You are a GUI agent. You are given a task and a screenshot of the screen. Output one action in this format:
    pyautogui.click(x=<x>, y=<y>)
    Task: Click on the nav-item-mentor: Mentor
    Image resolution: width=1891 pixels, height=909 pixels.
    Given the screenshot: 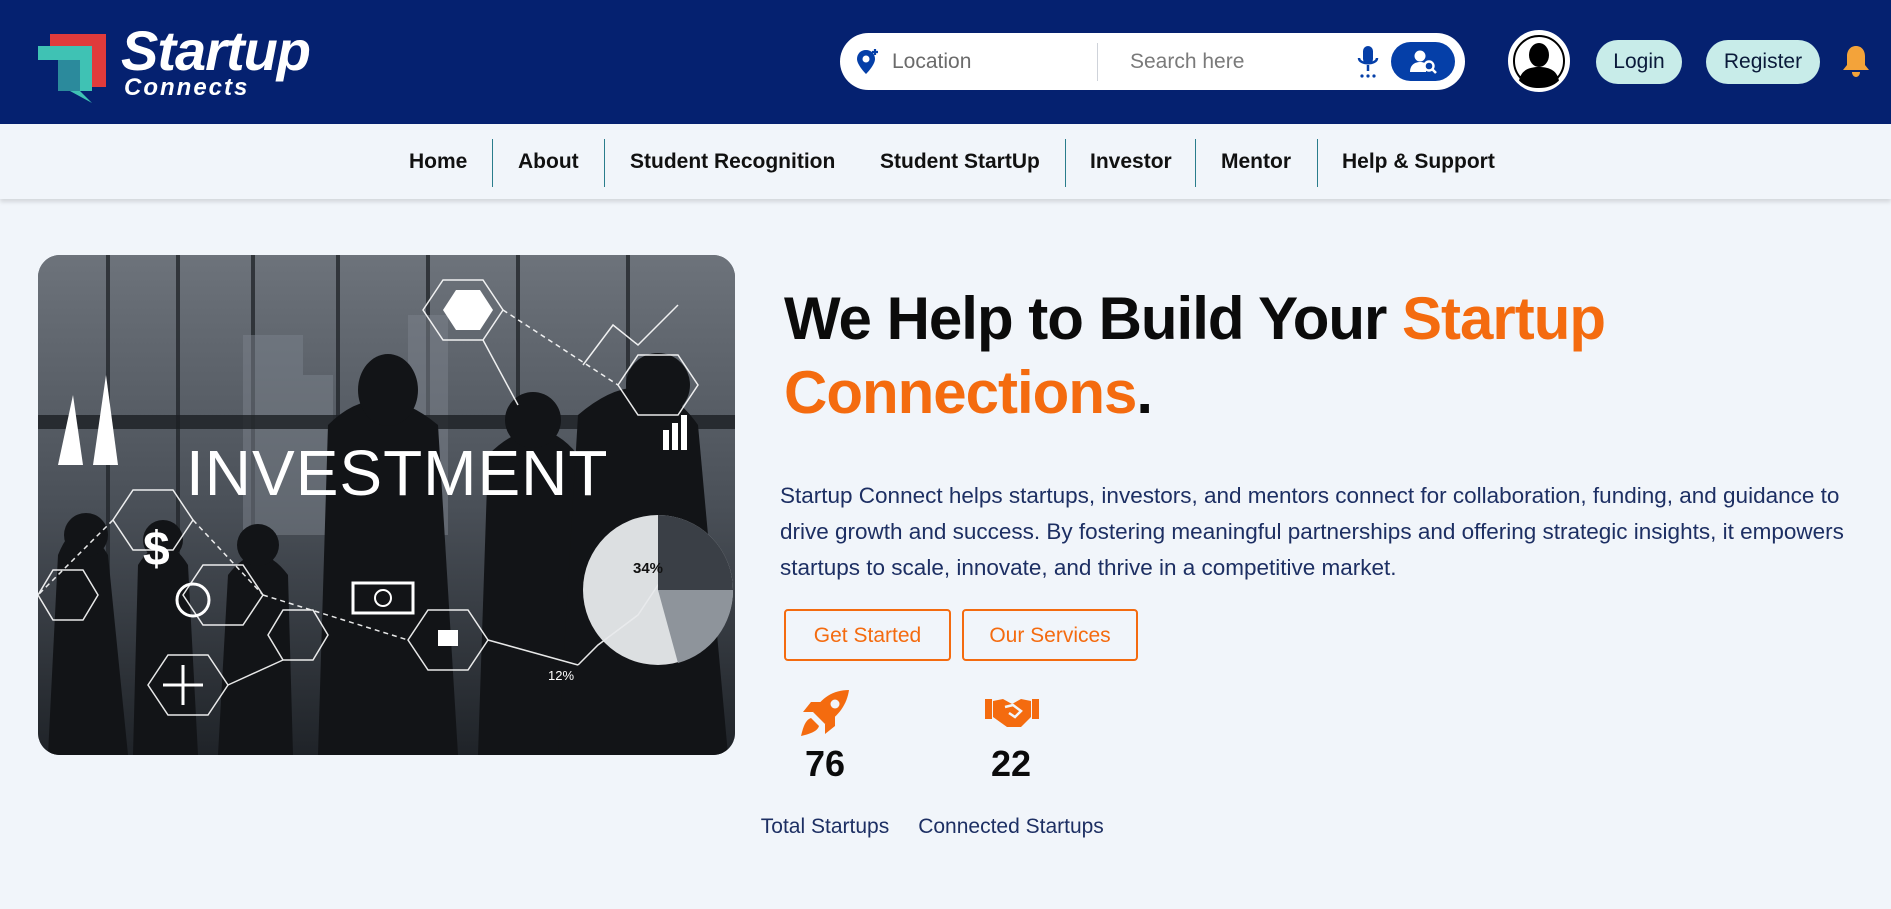 What is the action you would take?
    pyautogui.click(x=1256, y=161)
    